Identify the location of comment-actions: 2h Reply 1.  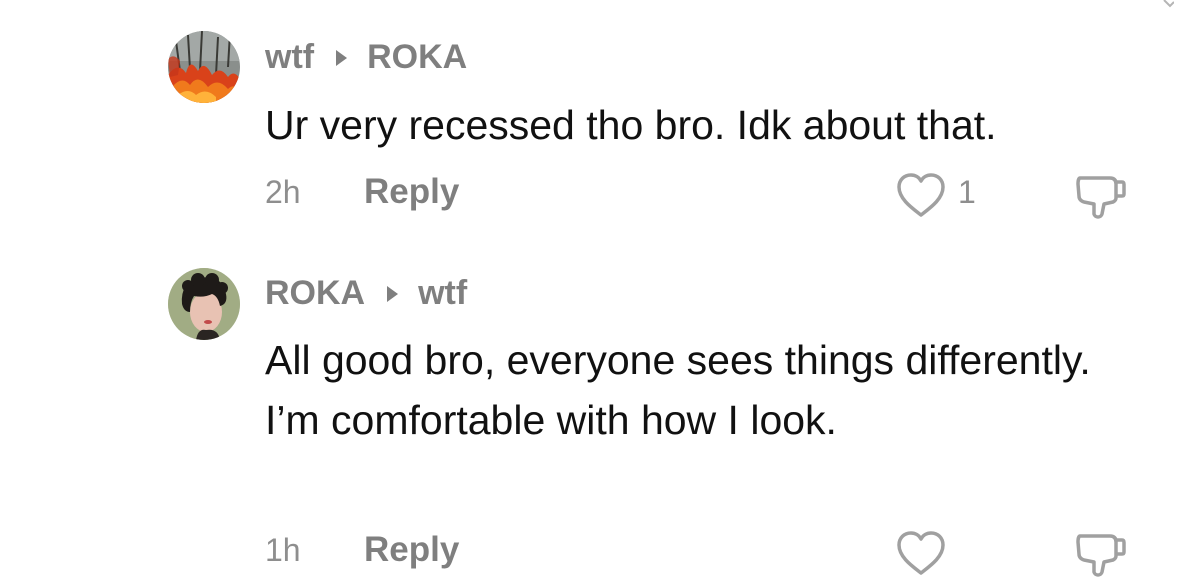
(589, 195).